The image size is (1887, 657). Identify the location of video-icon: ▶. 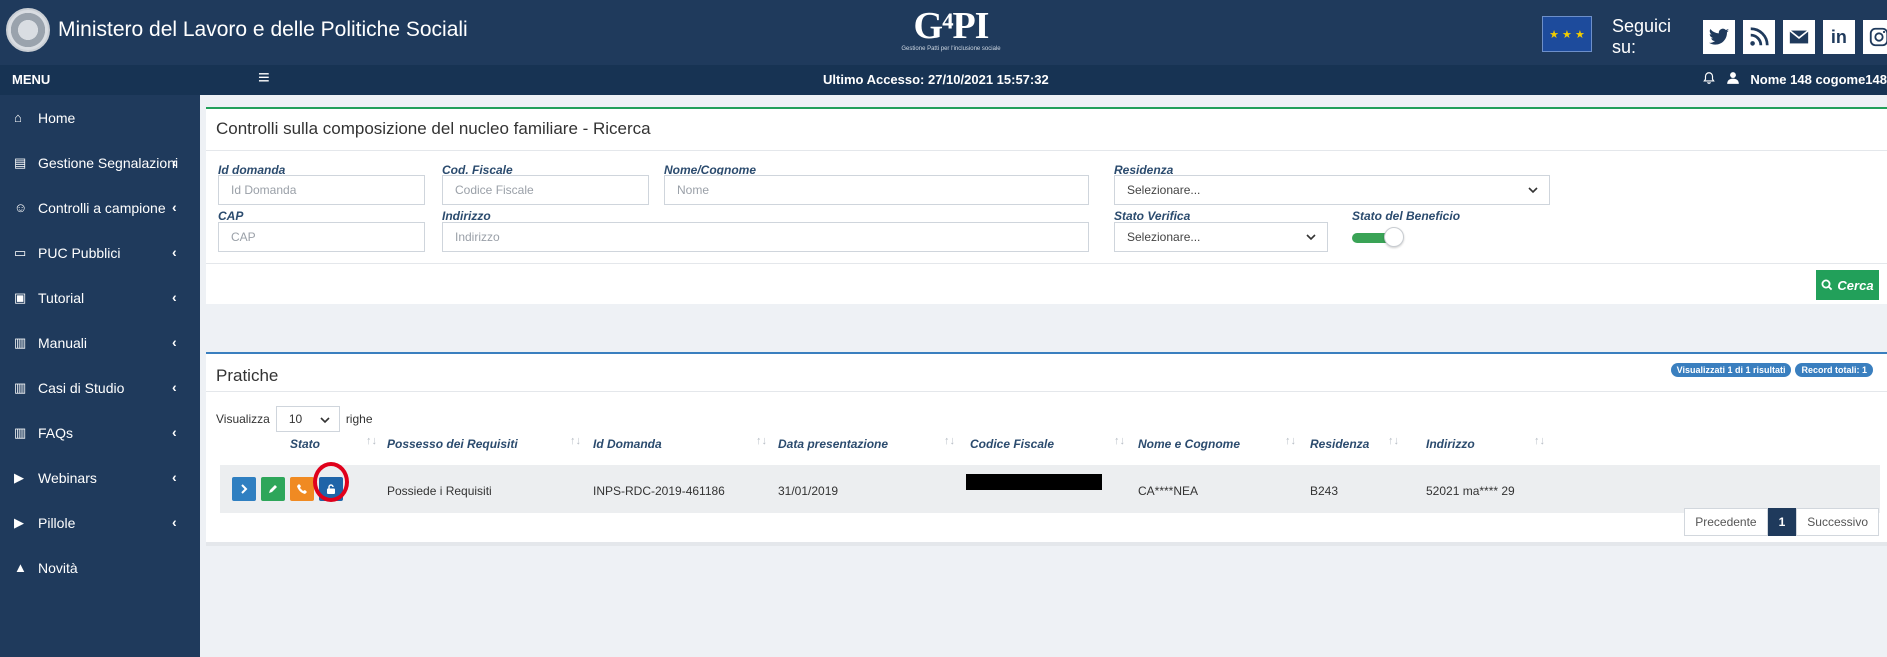
(19, 522).